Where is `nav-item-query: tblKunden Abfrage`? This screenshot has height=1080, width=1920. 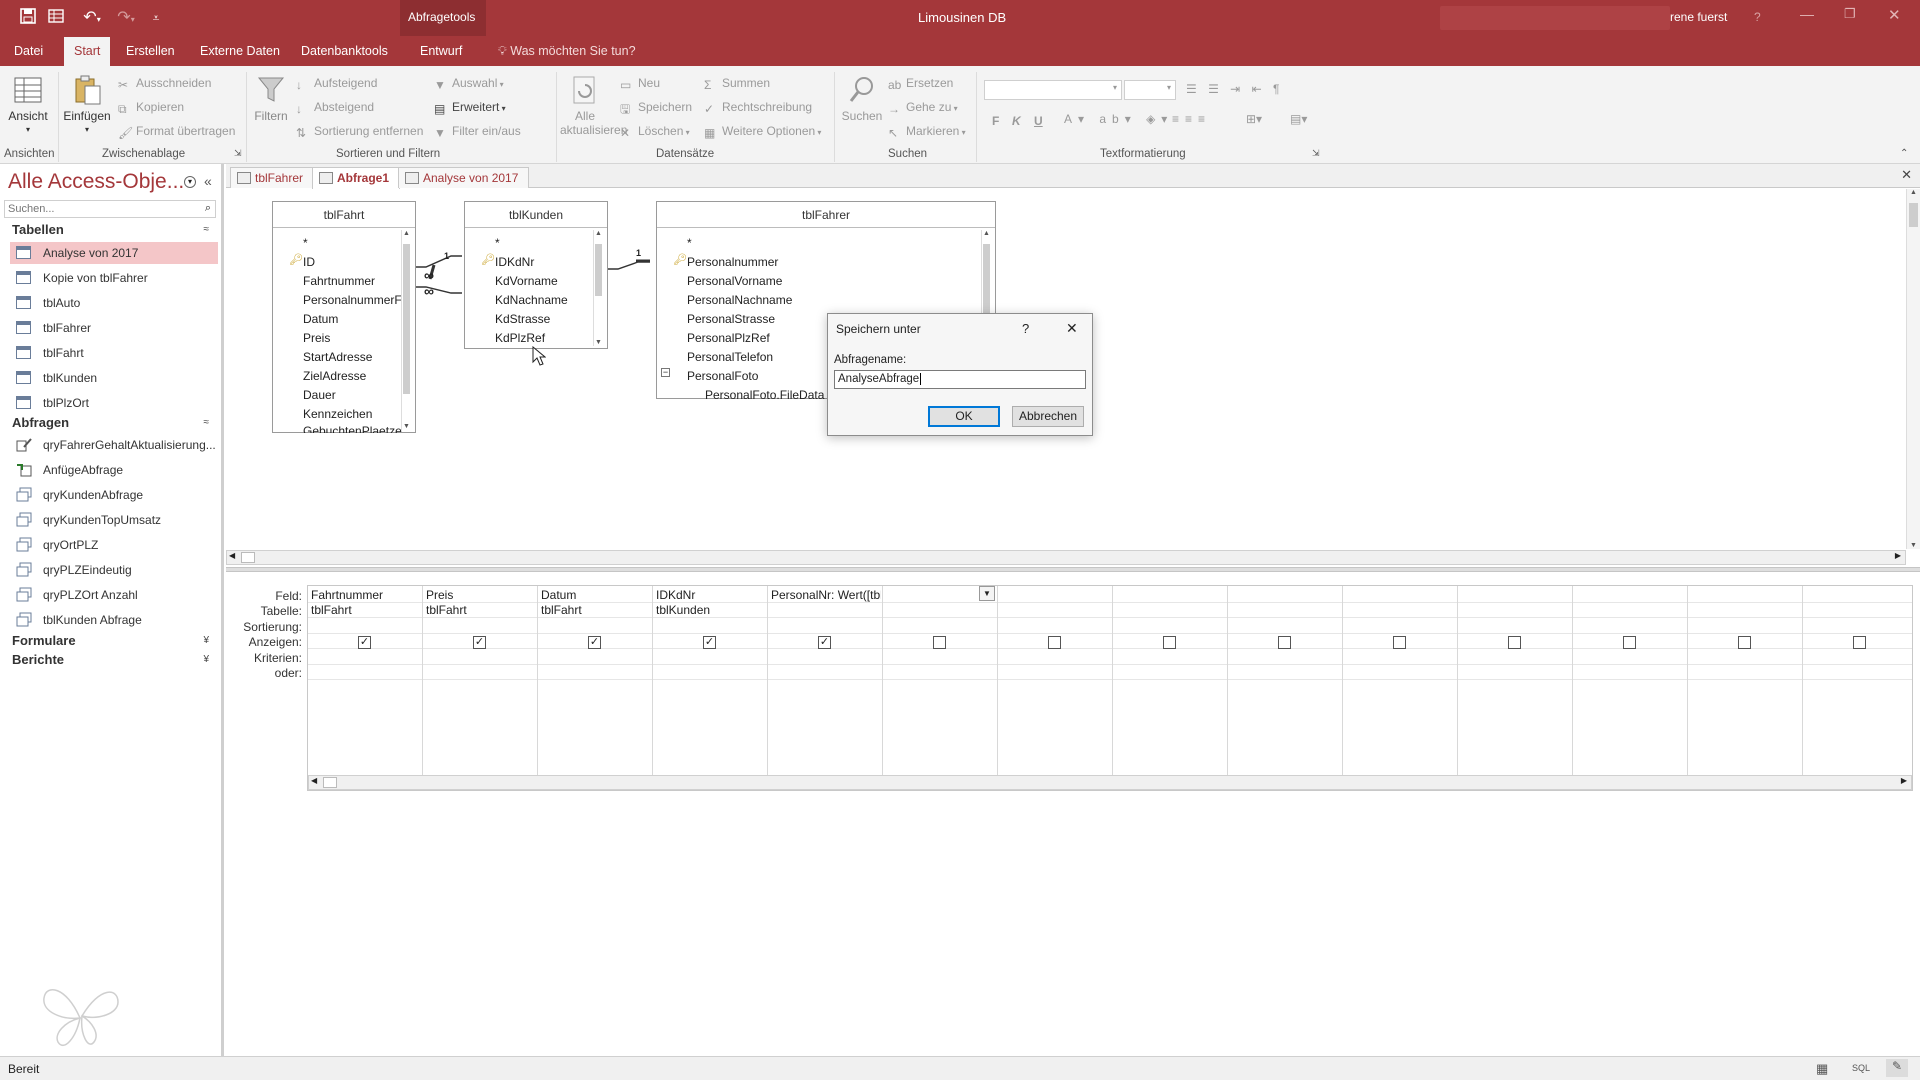
nav-item-query: tblKunden Abfrage is located at coordinates (114, 620).